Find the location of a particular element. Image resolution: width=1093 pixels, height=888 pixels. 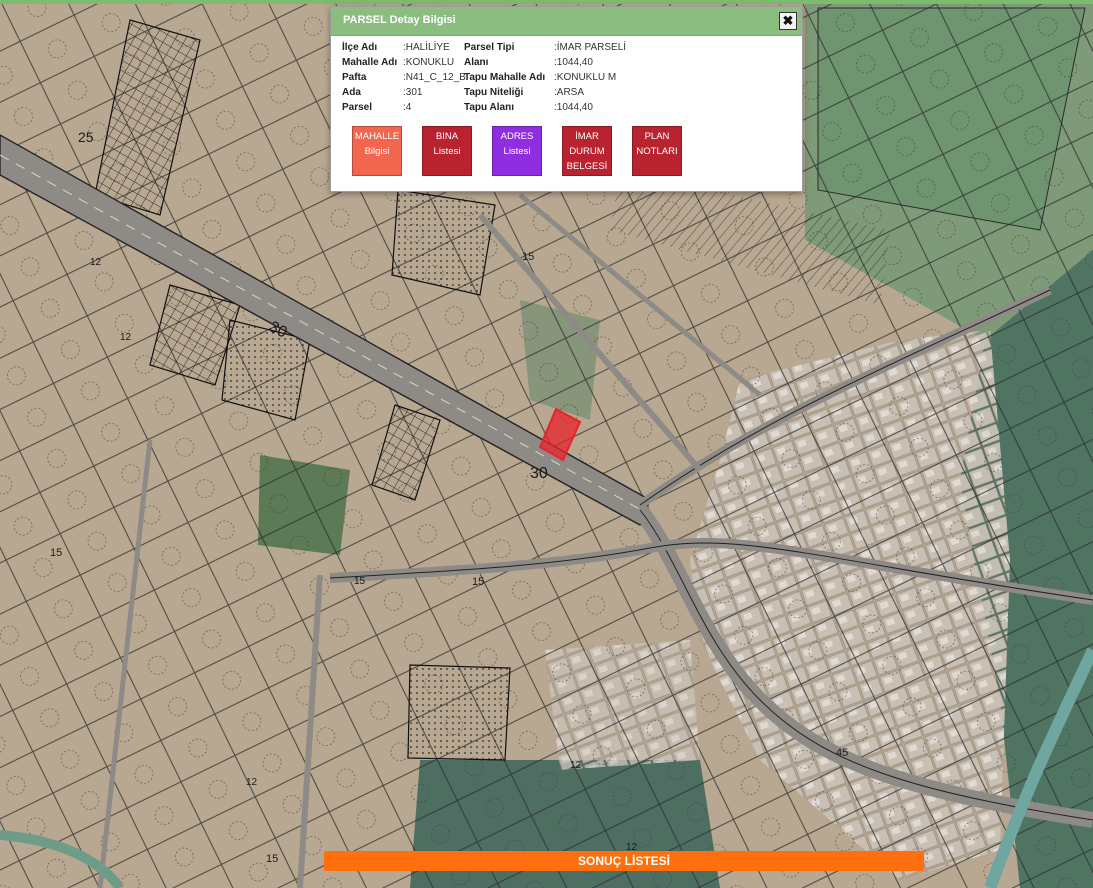

road-label: 45 is located at coordinates (842, 753).